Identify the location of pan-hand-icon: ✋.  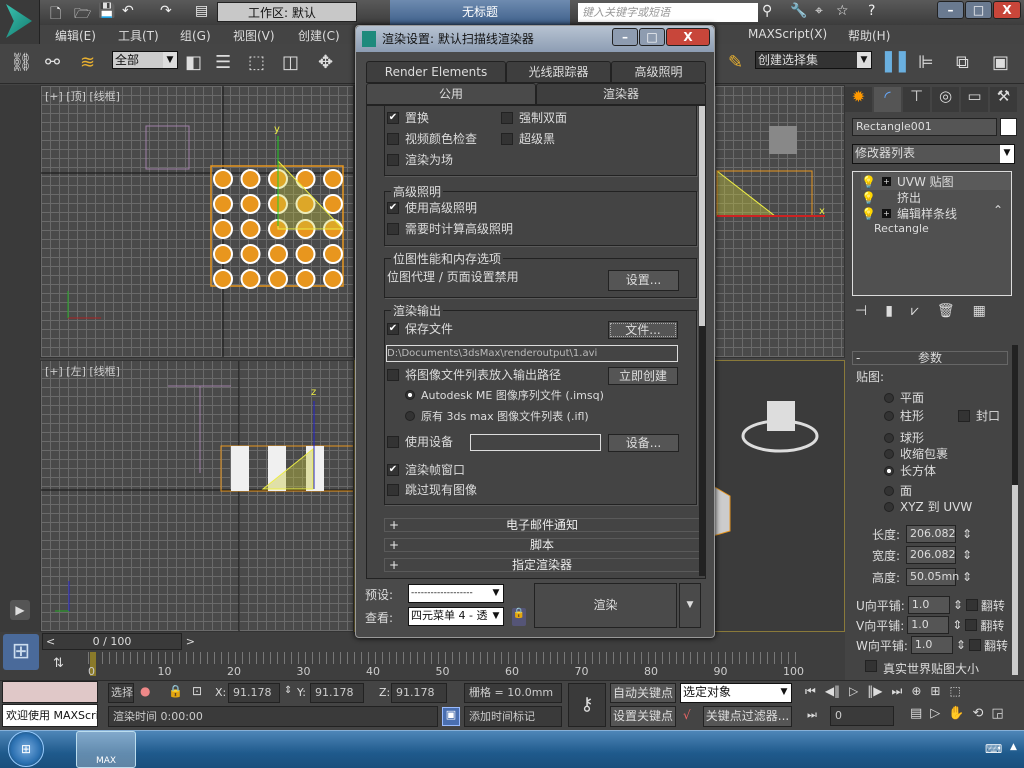
(956, 713).